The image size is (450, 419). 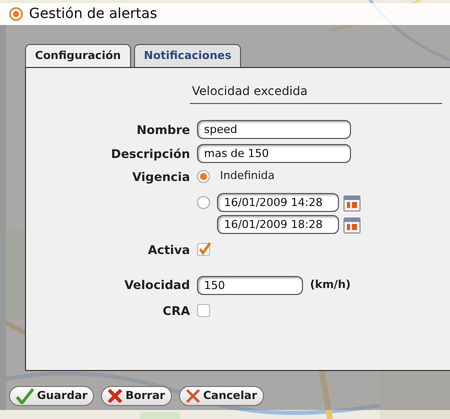 I want to click on checkmark-icon, so click(x=25, y=396).